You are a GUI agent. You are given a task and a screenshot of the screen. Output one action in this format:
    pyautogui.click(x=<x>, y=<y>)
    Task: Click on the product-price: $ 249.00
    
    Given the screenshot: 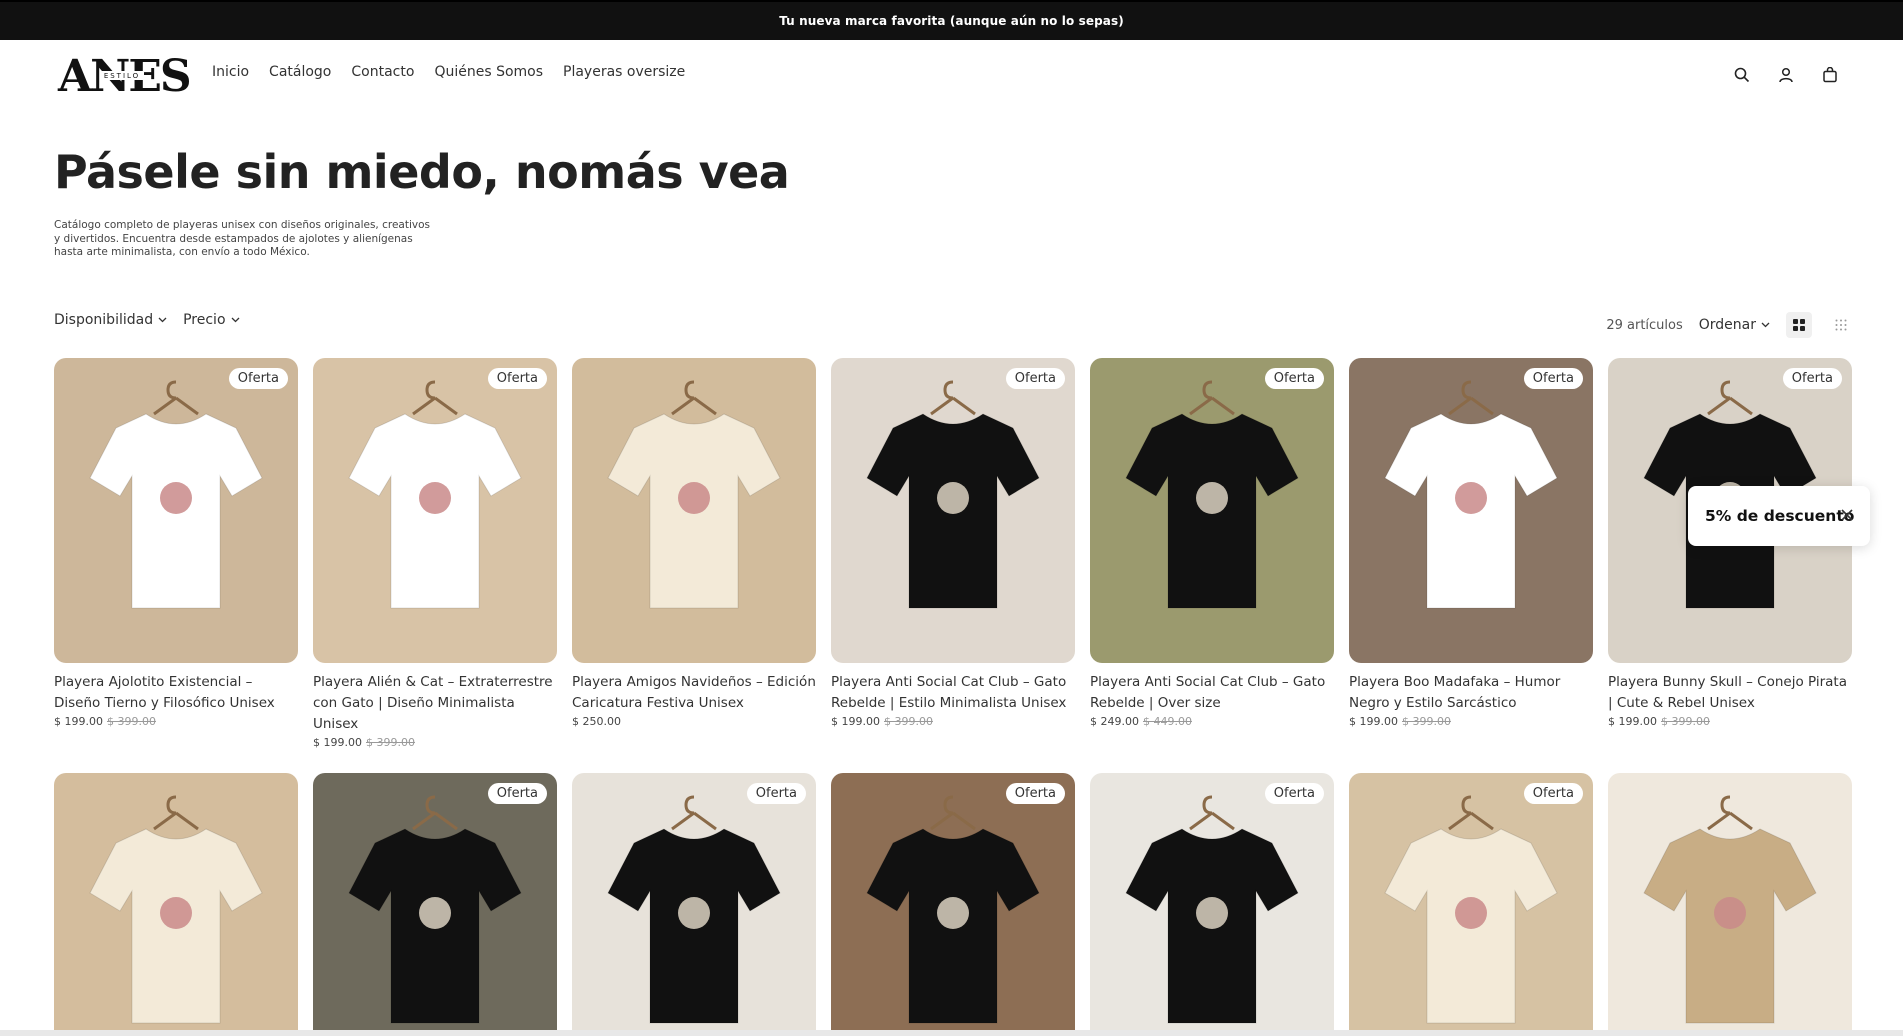 What is the action you would take?
    pyautogui.click(x=1114, y=721)
    